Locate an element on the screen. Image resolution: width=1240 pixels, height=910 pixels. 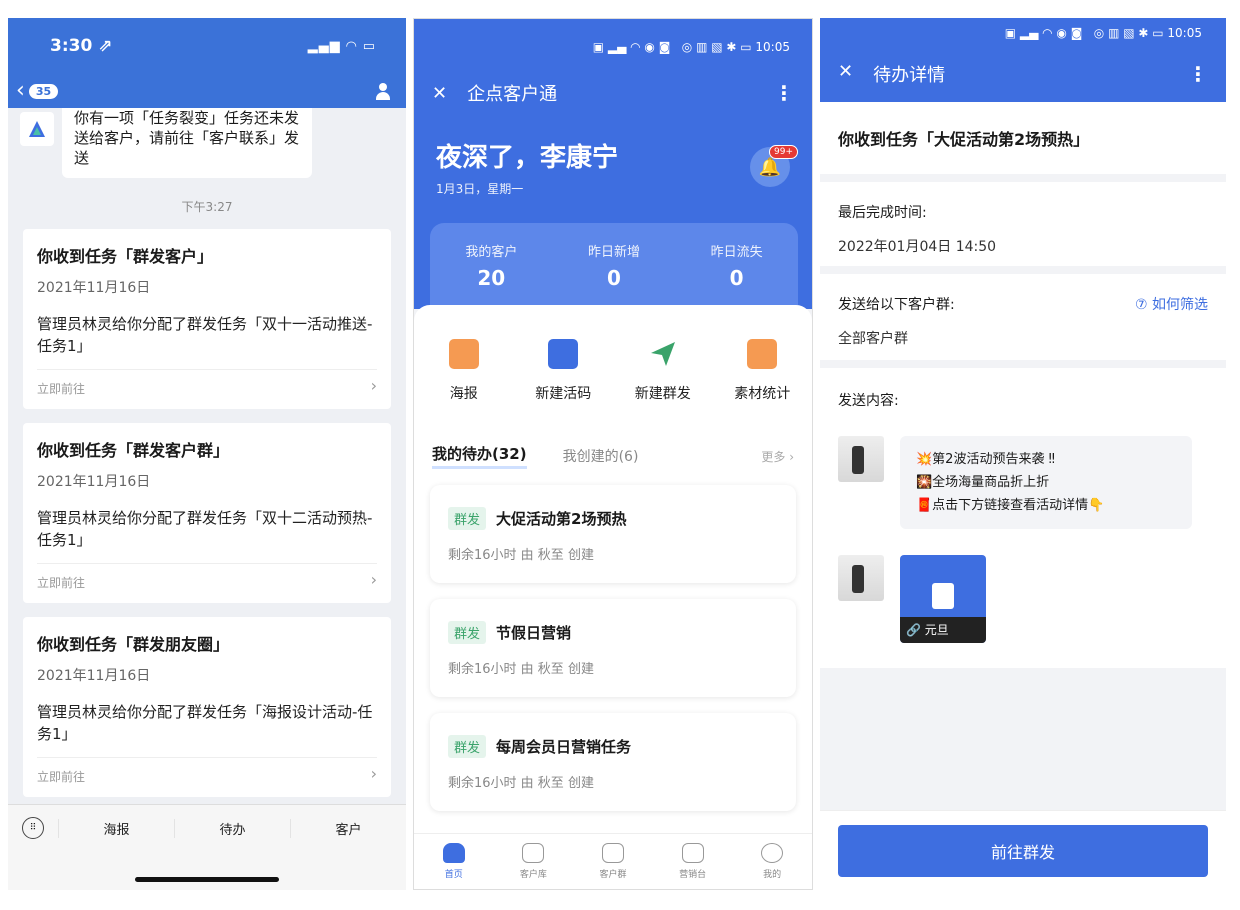
app-bar: ✕ 待办详情 ⋮ is located at coordinates (1023, 74).